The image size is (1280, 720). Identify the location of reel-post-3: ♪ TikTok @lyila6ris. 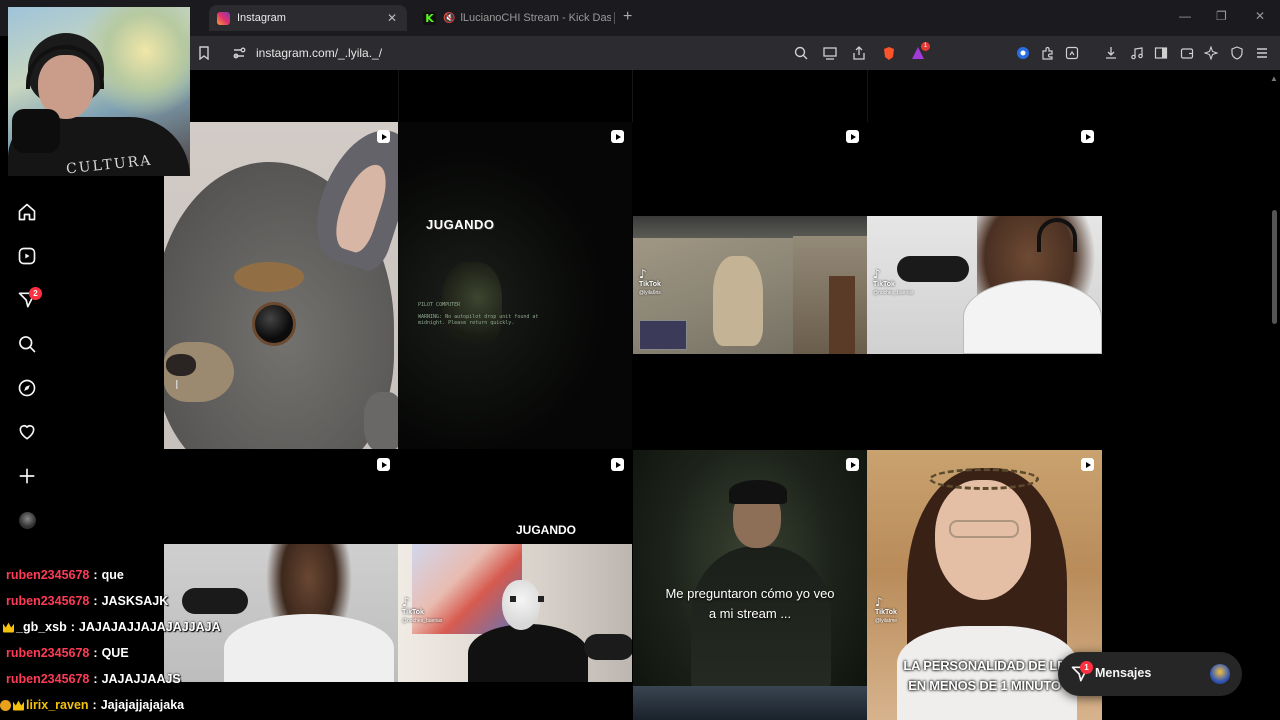
(750, 285).